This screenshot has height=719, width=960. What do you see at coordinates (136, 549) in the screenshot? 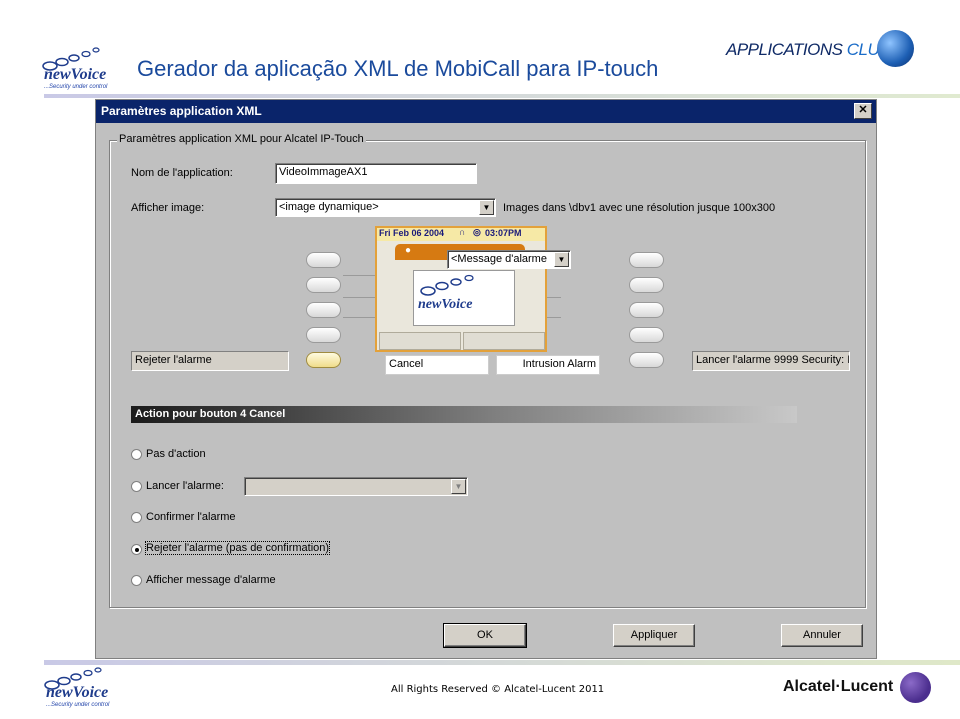
I see `radio-reject-alarm` at bounding box center [136, 549].